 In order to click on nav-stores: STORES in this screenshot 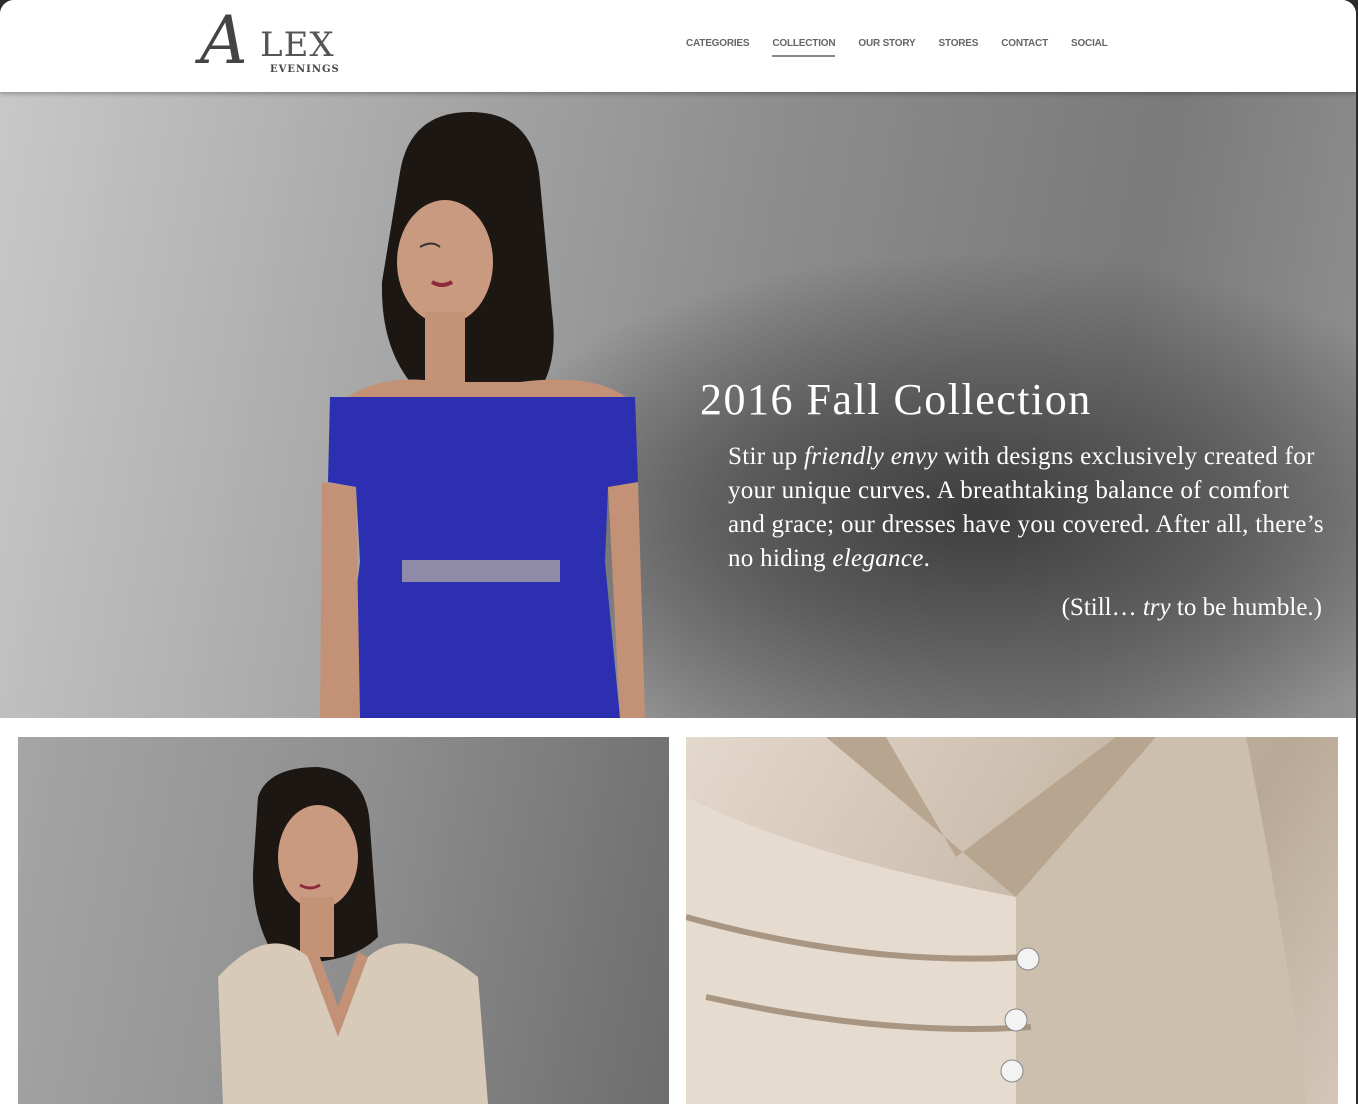, I will do `click(959, 47)`.